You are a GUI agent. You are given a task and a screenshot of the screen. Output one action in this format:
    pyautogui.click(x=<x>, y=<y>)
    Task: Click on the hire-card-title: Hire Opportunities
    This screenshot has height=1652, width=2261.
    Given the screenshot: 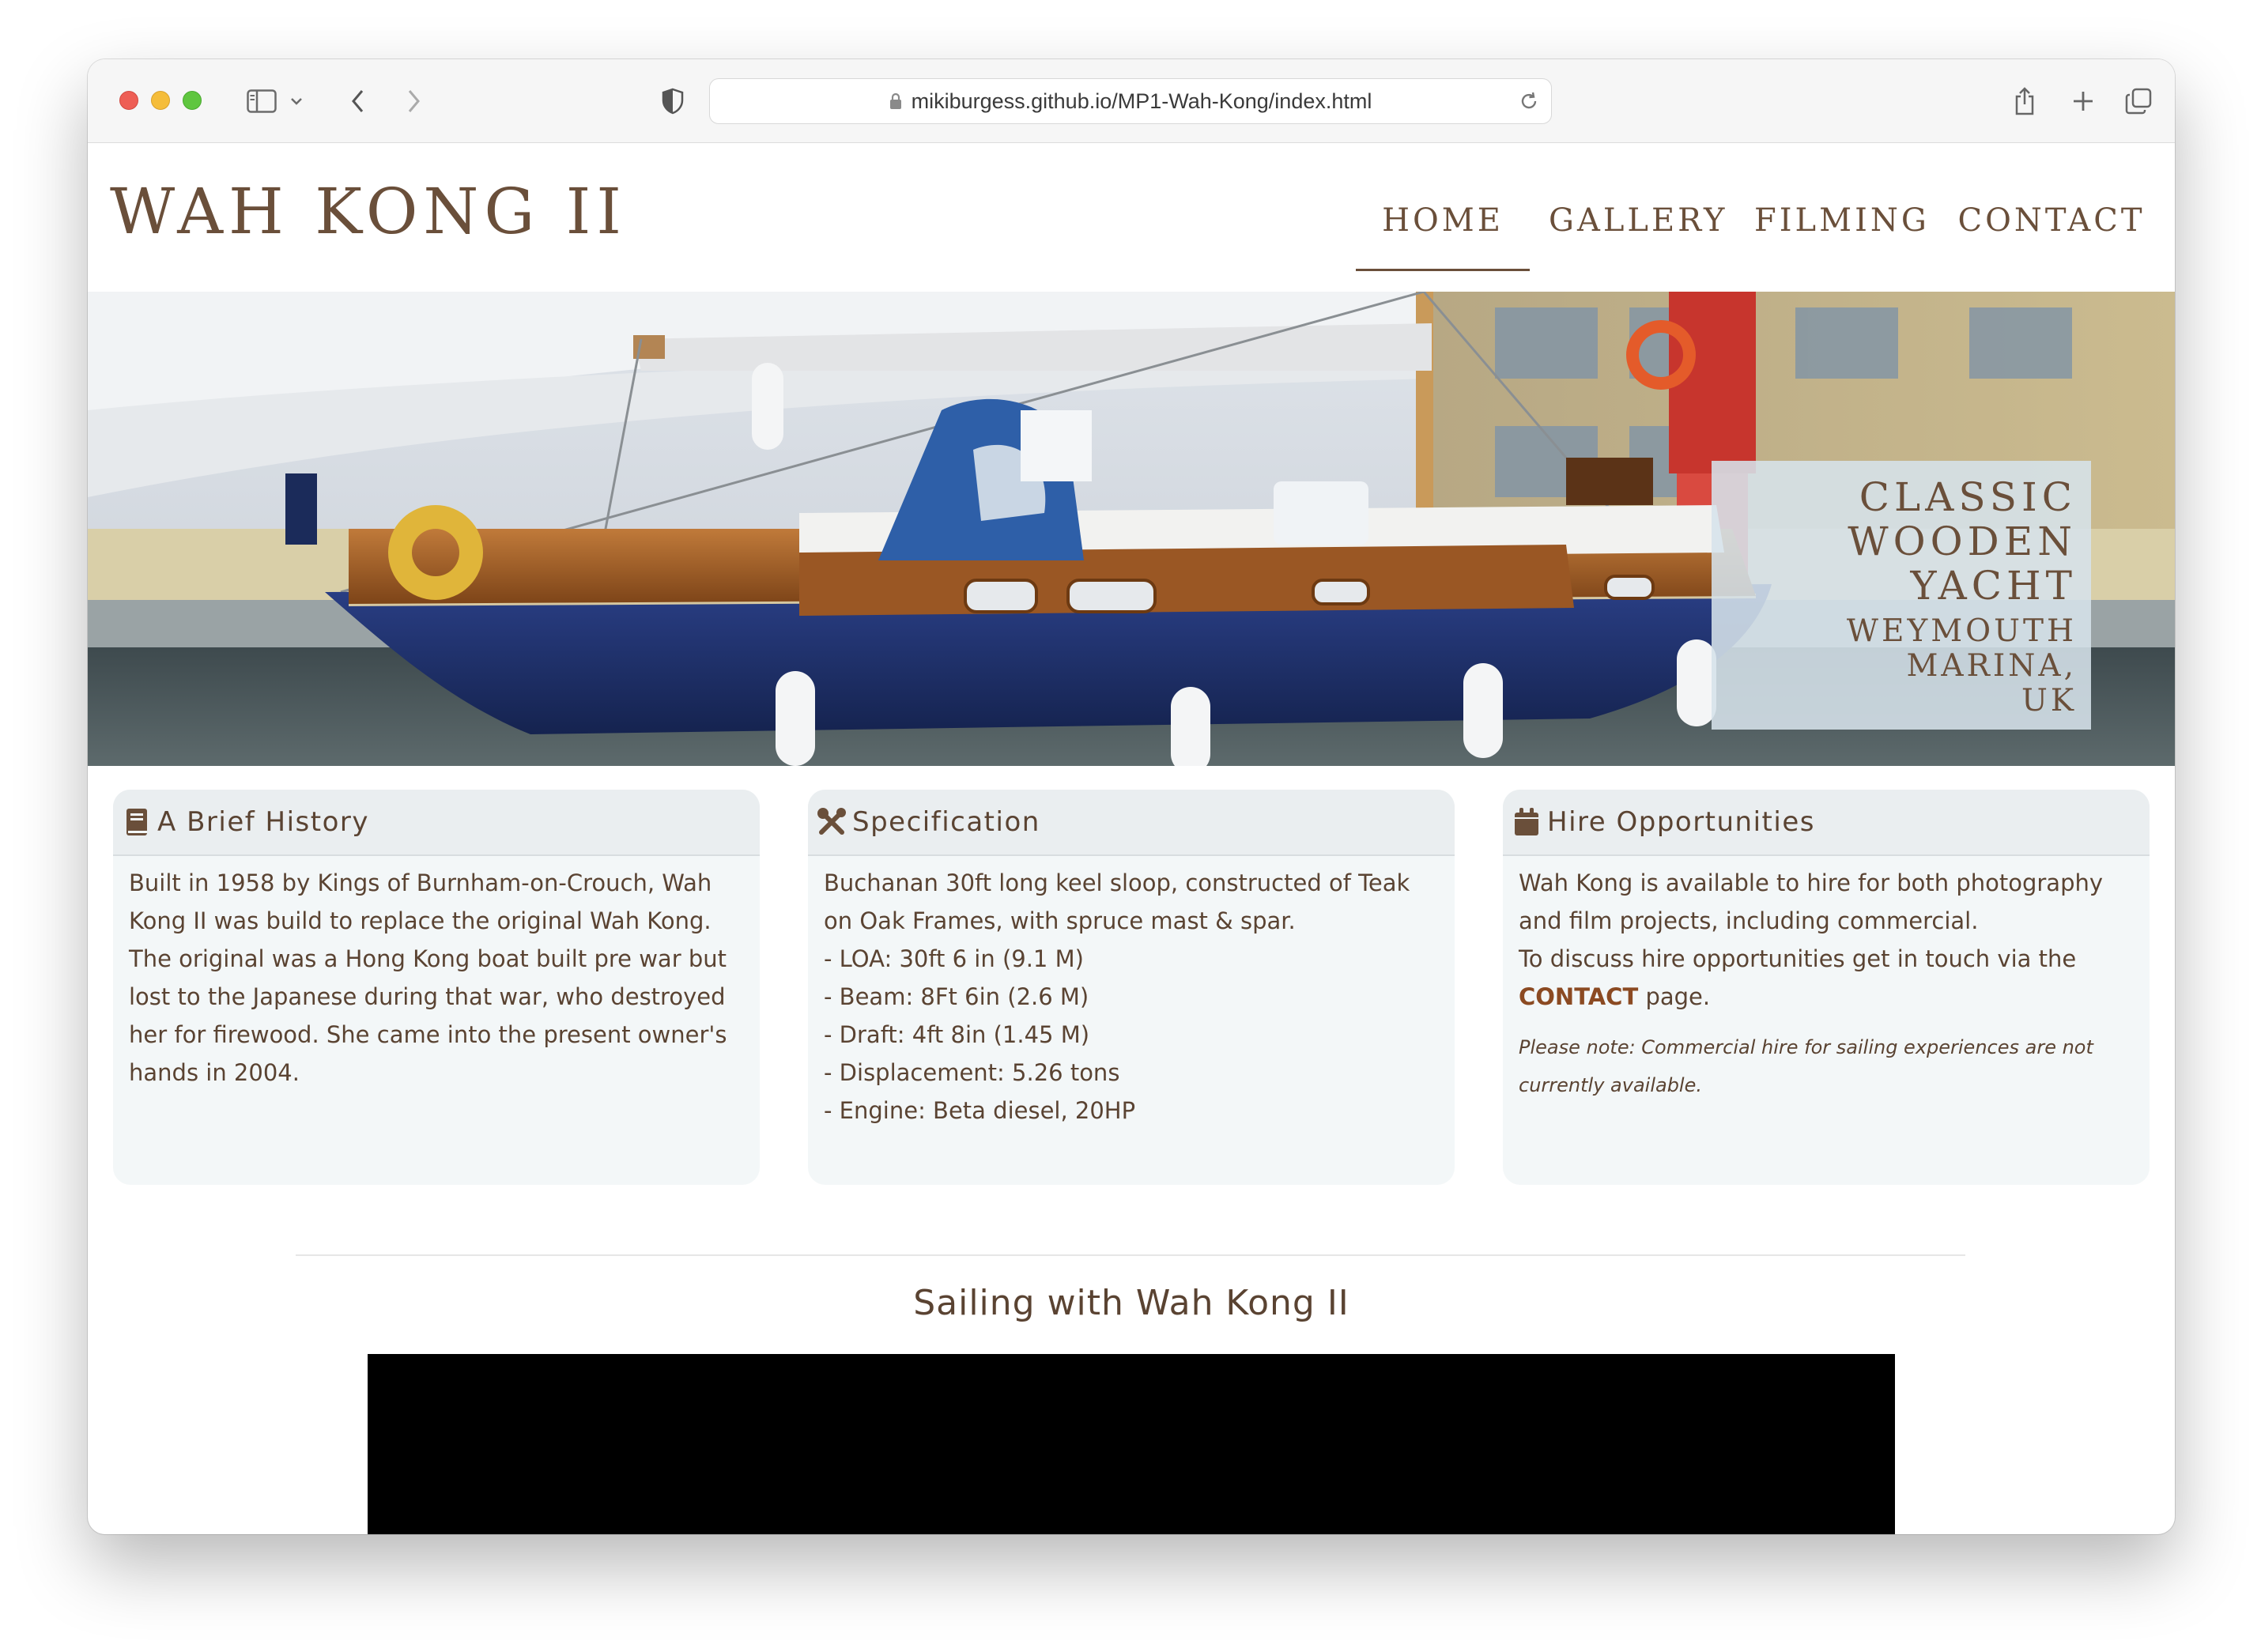 What is the action you would take?
    pyautogui.click(x=1681, y=822)
    